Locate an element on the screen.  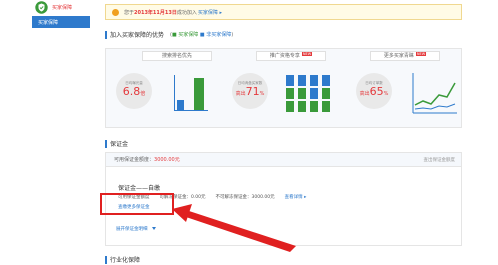
inquiry-unit: % is located at coordinates (262, 94).